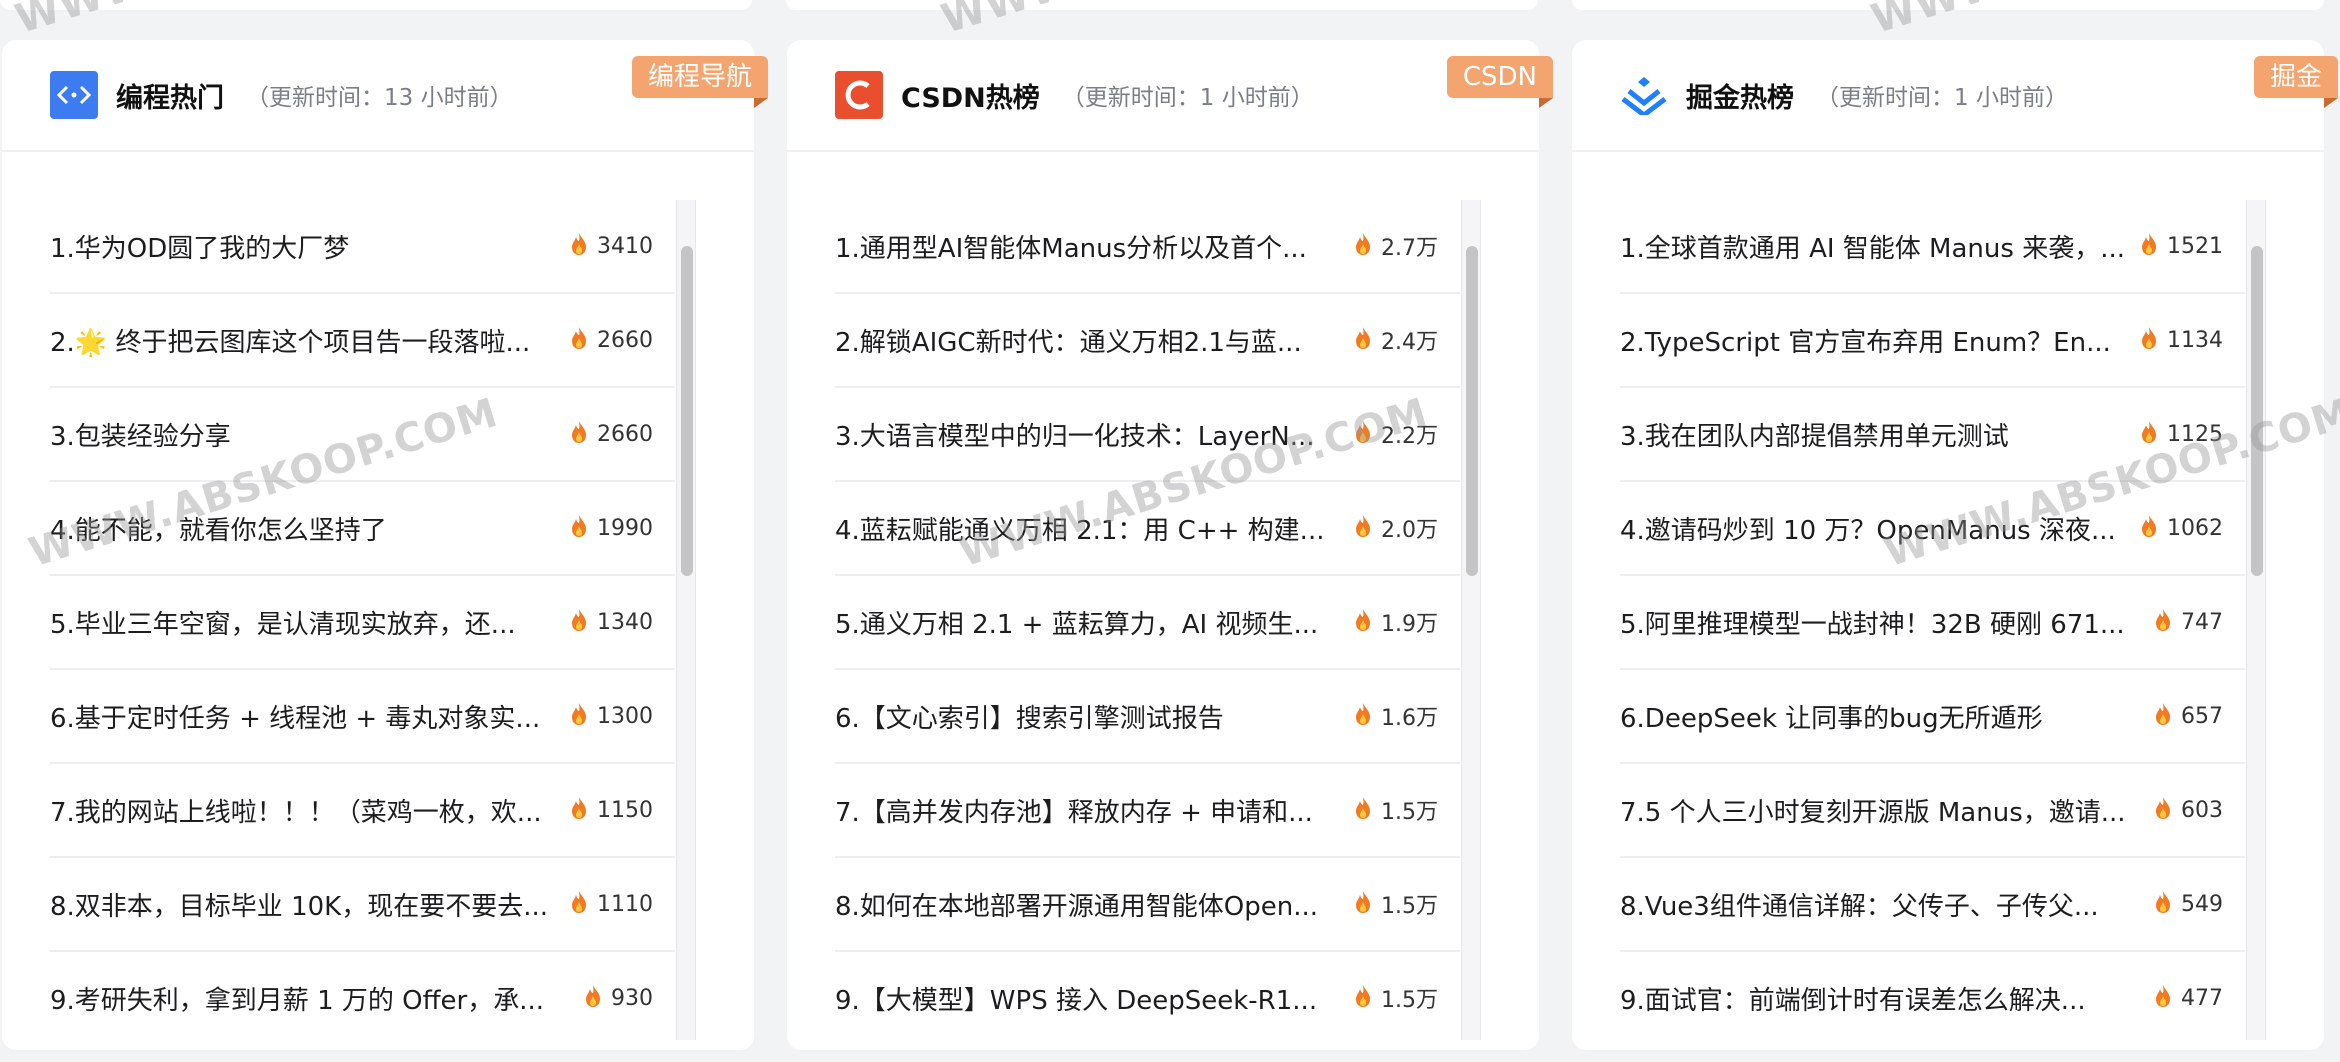 This screenshot has height=1062, width=2340. I want to click on list-item: 6.【文心索引】搜索引擎测试报告 1.6万, so click(1147, 717).